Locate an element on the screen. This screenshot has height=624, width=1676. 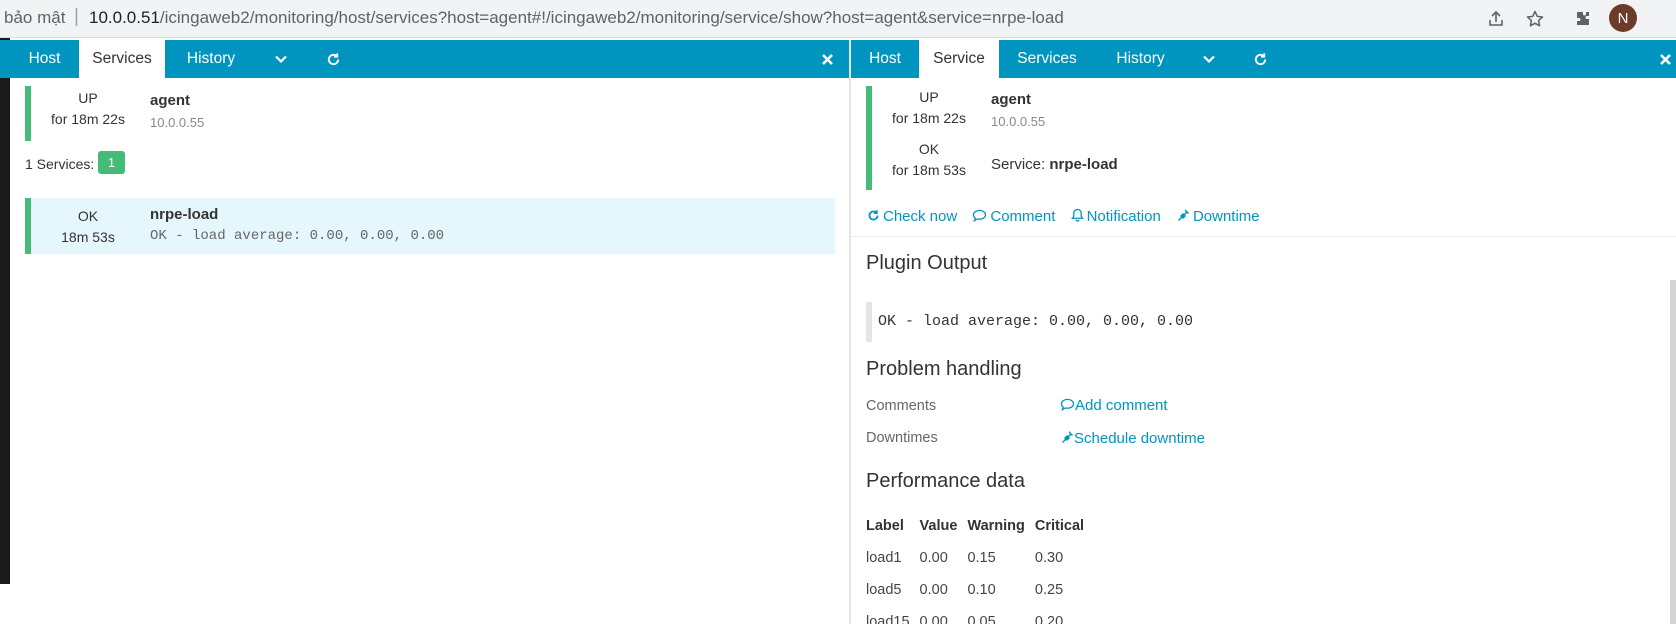
performance-header-row: Label Value Warning Critical is located at coordinates (980, 526).